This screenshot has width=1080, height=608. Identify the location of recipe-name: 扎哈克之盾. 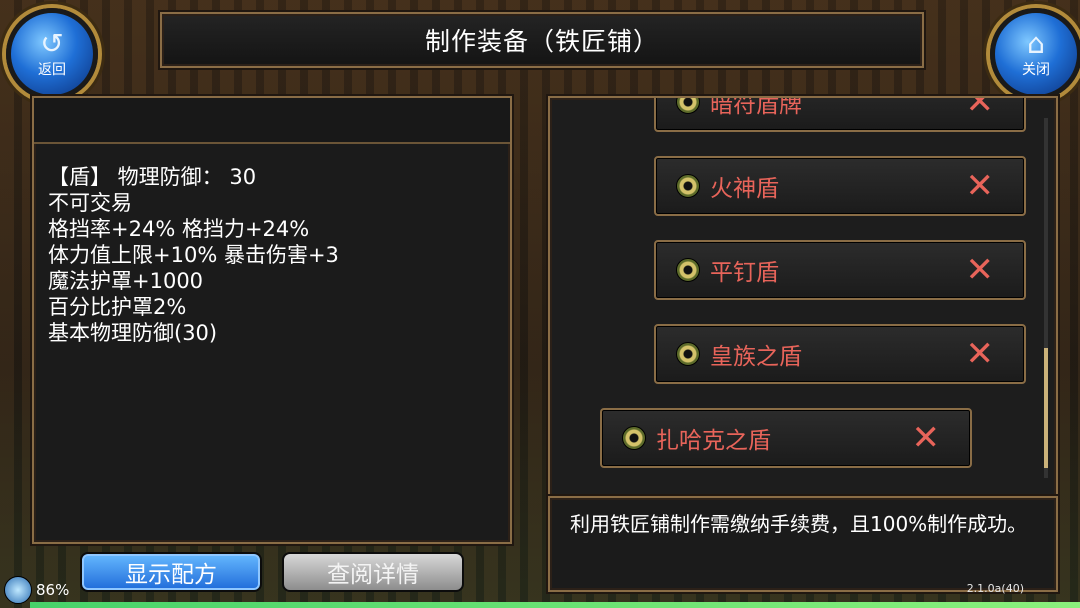
(713, 441).